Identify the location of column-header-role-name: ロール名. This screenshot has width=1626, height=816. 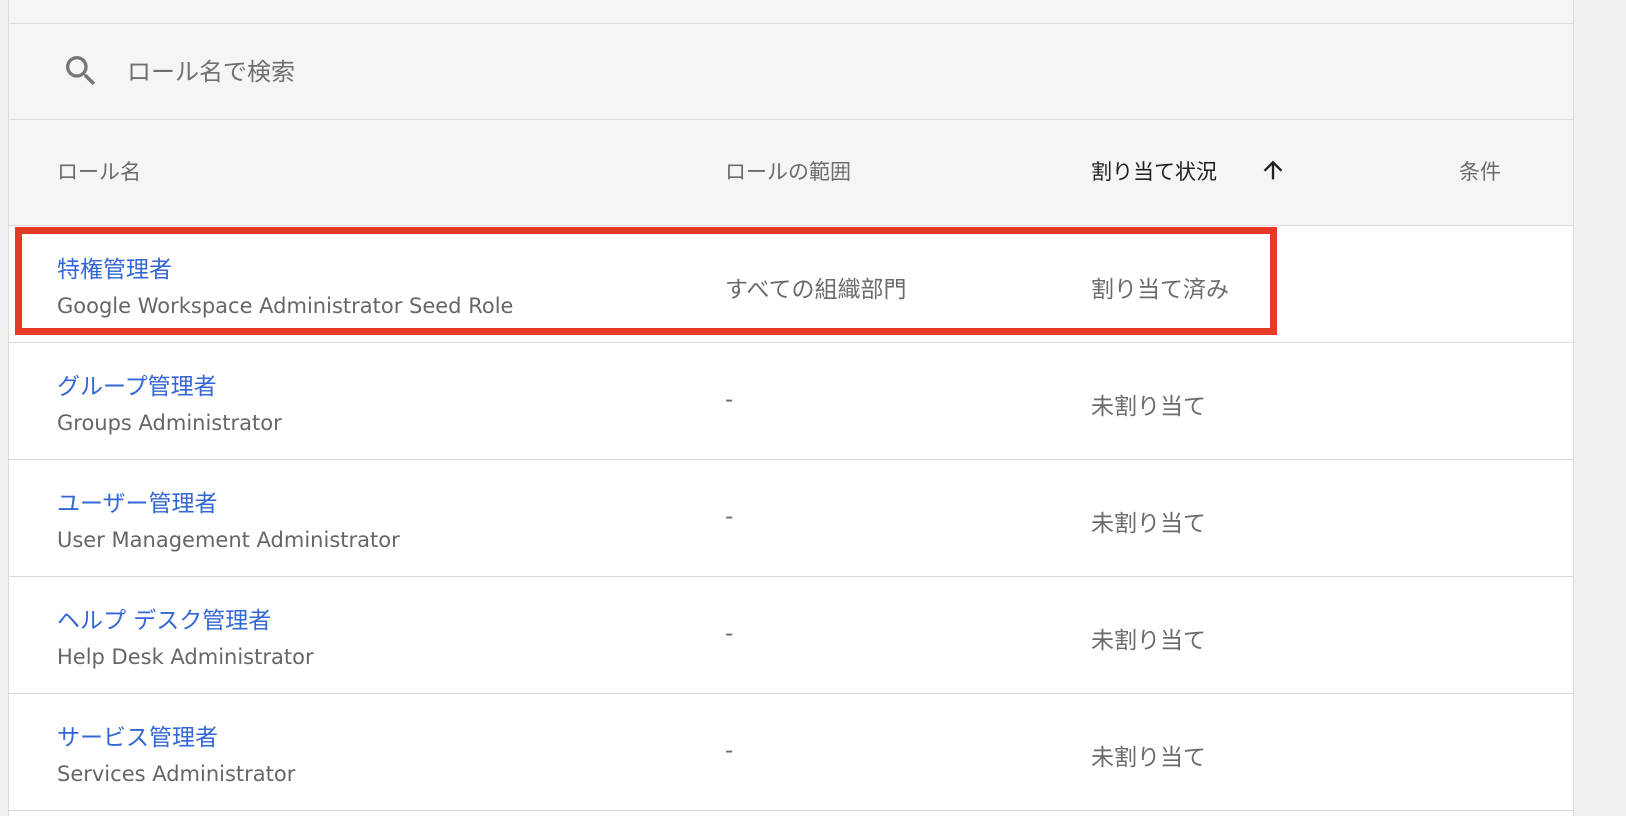
(99, 171).